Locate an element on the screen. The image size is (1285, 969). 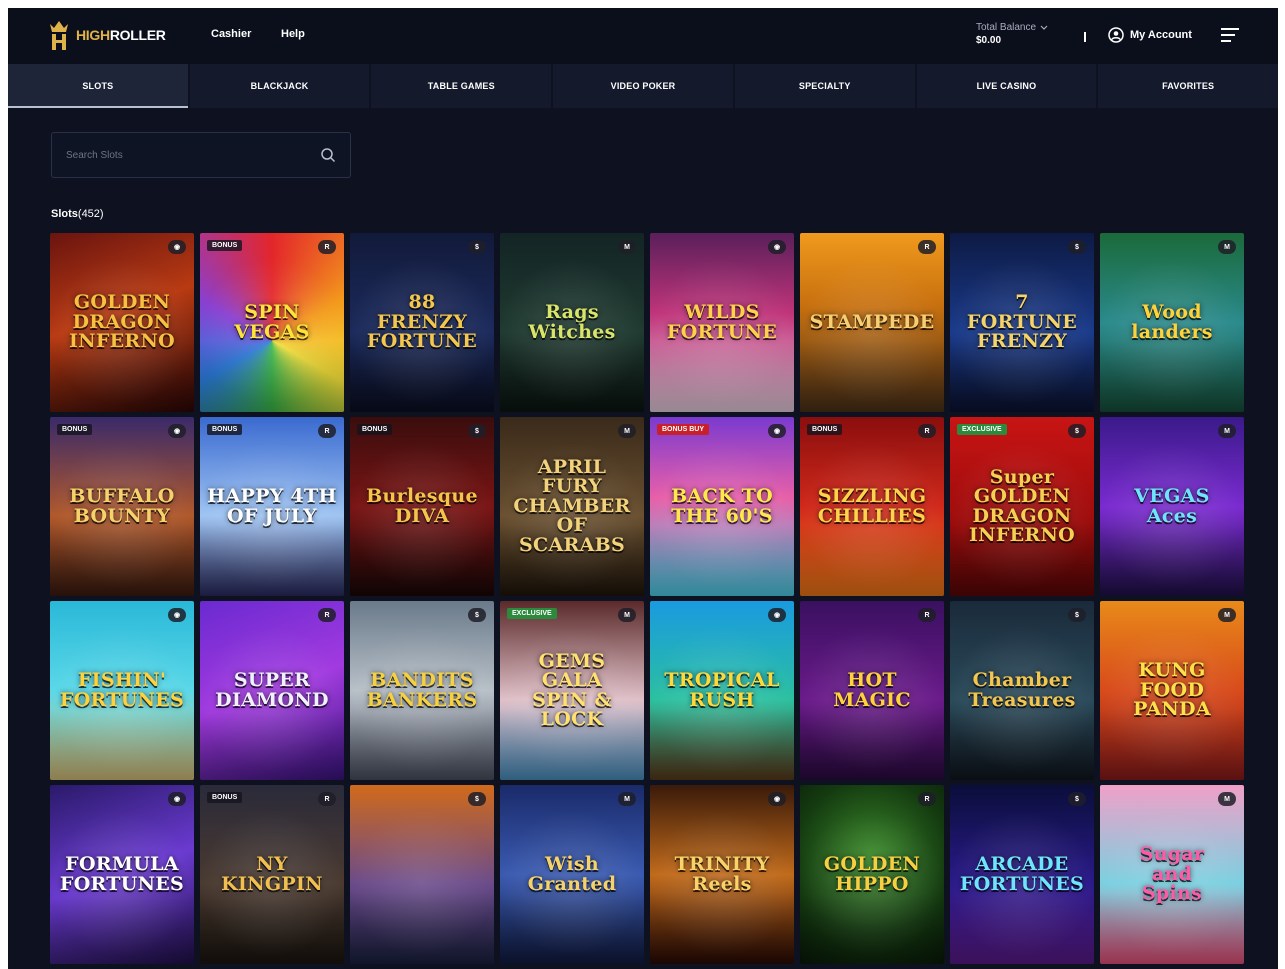
game-tile: ◉ WILDS FORTUNE is located at coordinates (722, 322).